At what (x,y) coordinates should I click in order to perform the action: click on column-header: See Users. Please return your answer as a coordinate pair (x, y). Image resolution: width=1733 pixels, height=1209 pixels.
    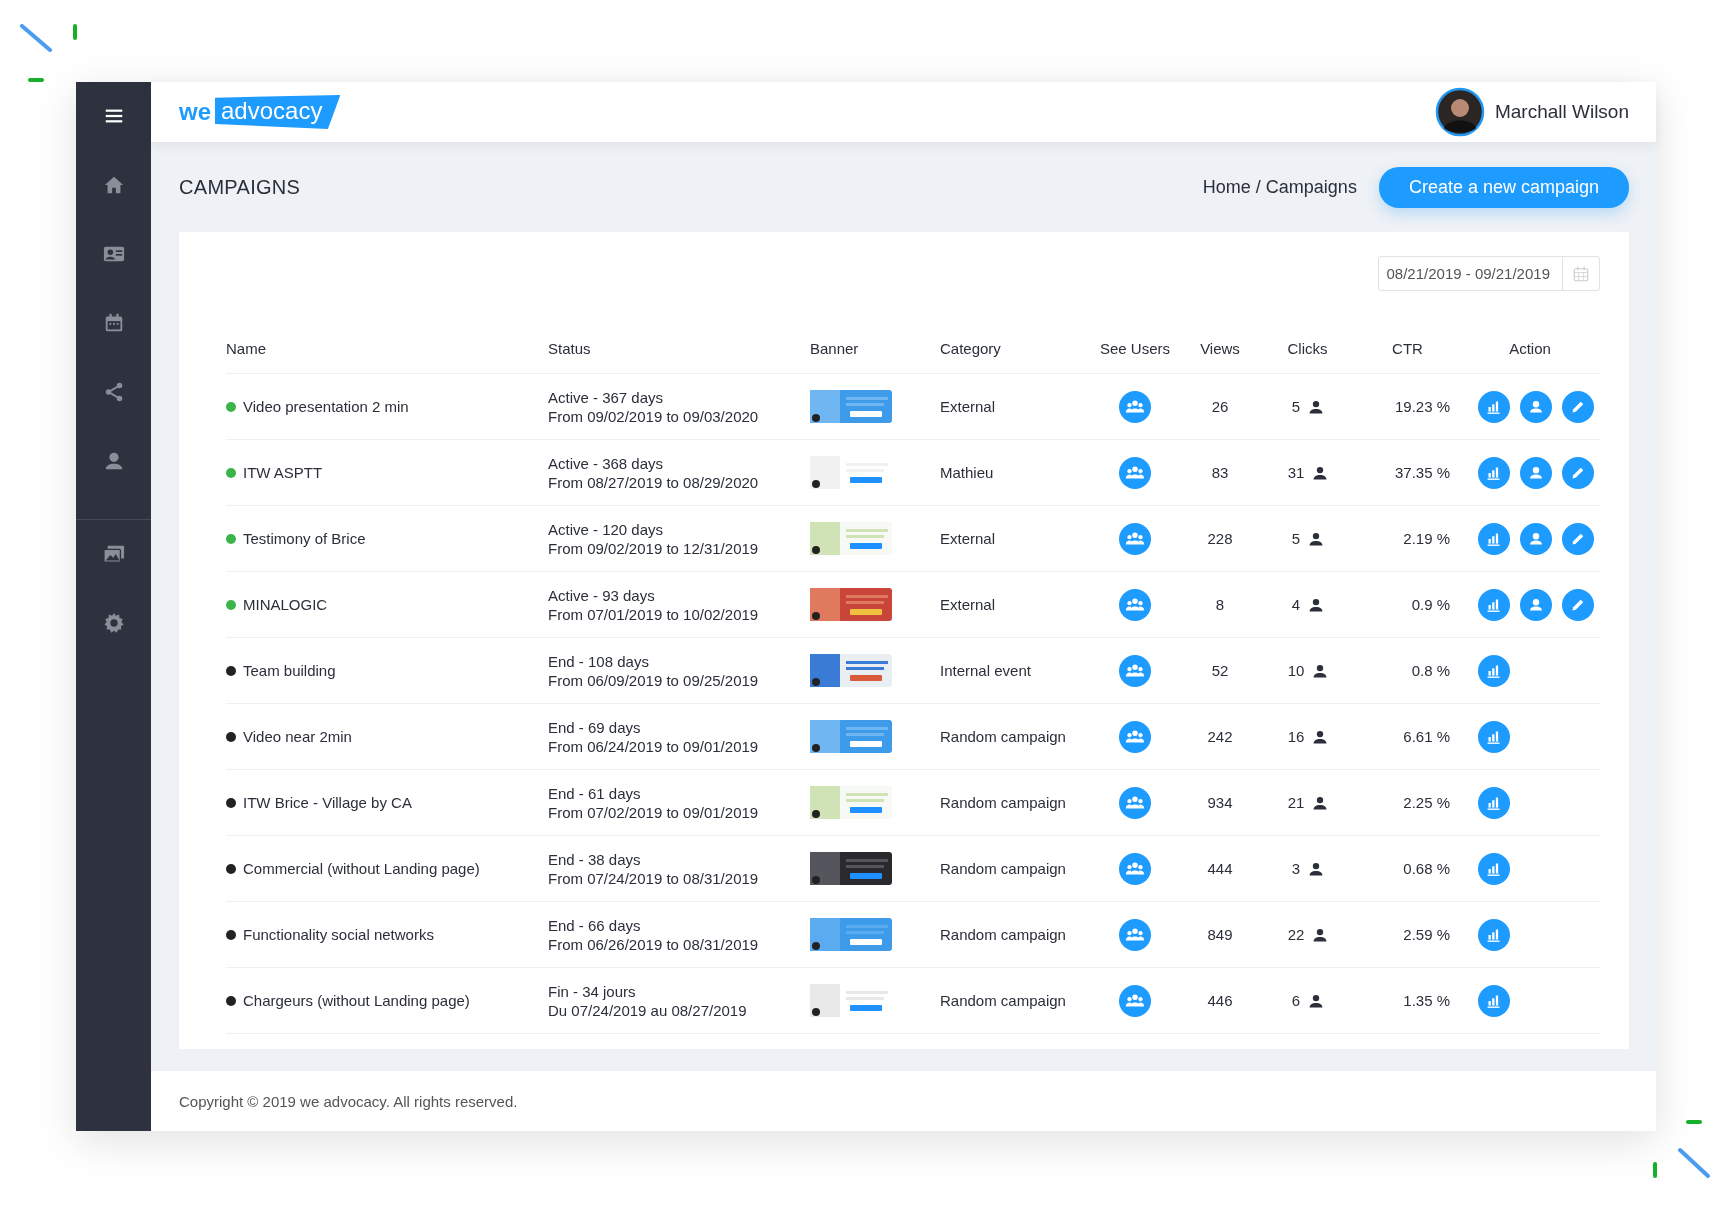
    Looking at the image, I should click on (1135, 348).